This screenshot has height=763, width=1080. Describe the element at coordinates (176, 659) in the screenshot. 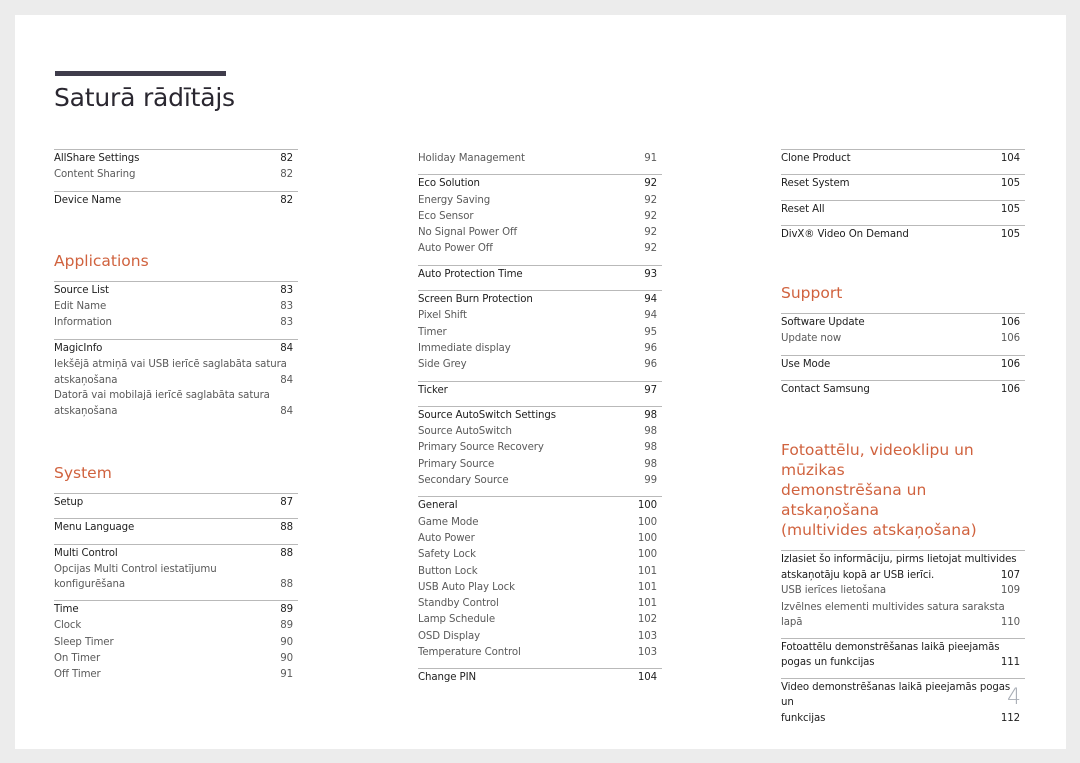

I see `toc-entry: On Timer 90` at that location.